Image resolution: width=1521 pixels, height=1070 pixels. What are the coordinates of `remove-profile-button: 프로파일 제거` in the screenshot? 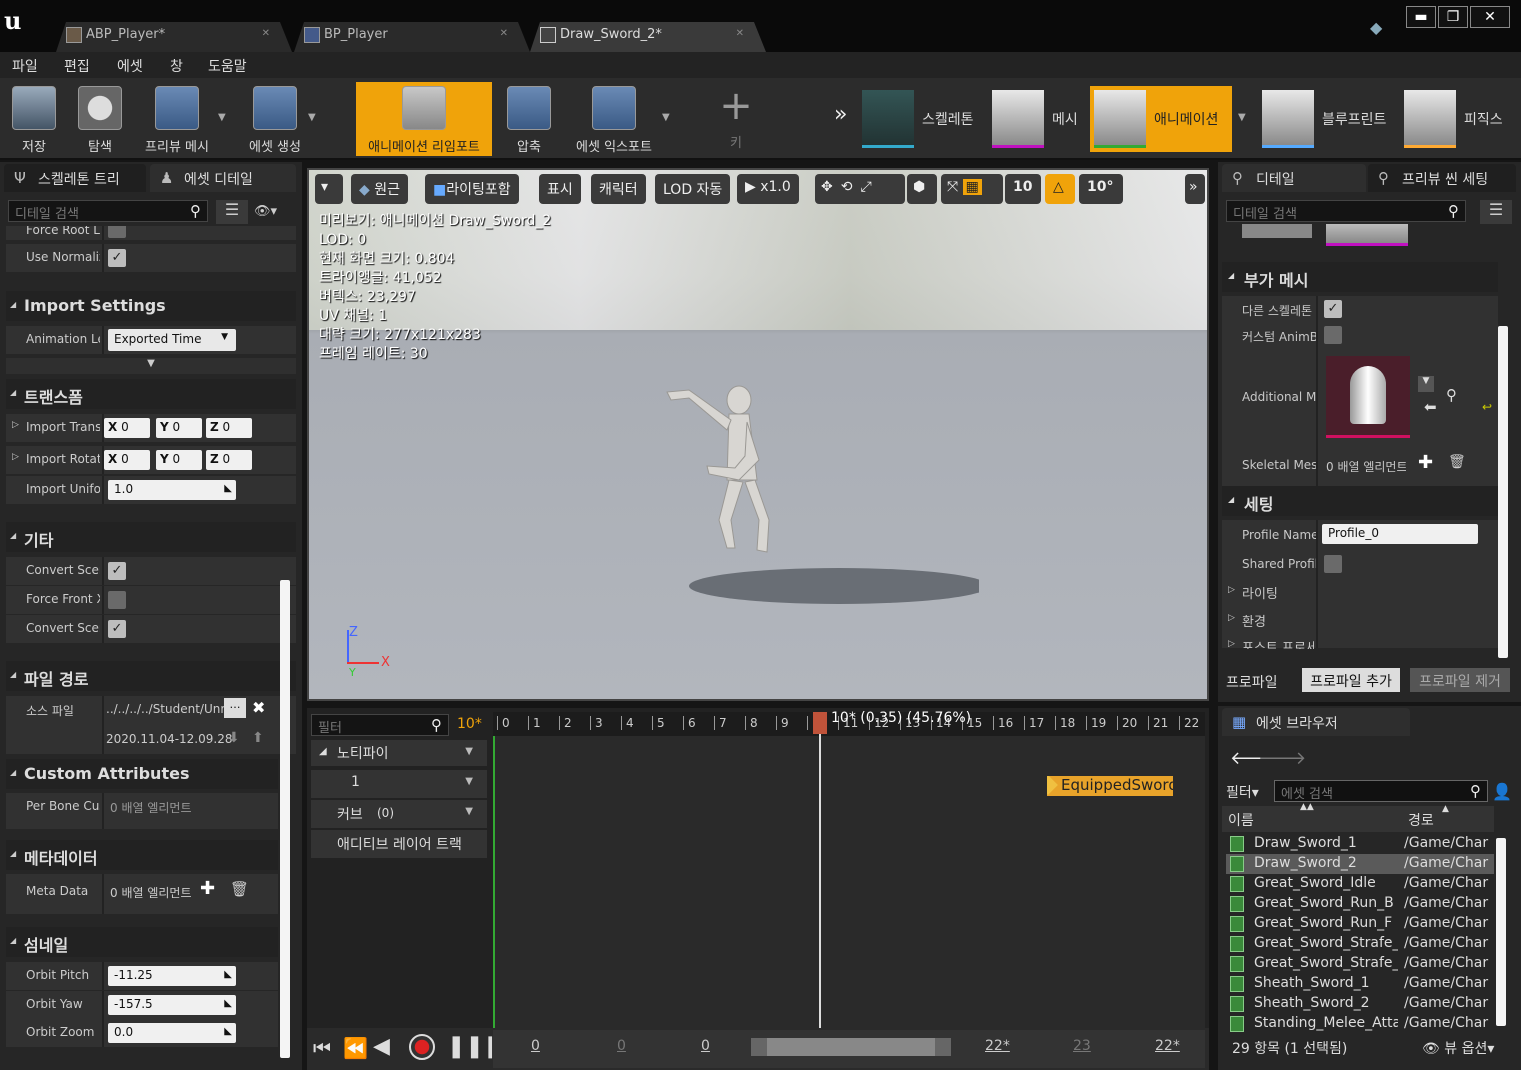 It's located at (1460, 680).